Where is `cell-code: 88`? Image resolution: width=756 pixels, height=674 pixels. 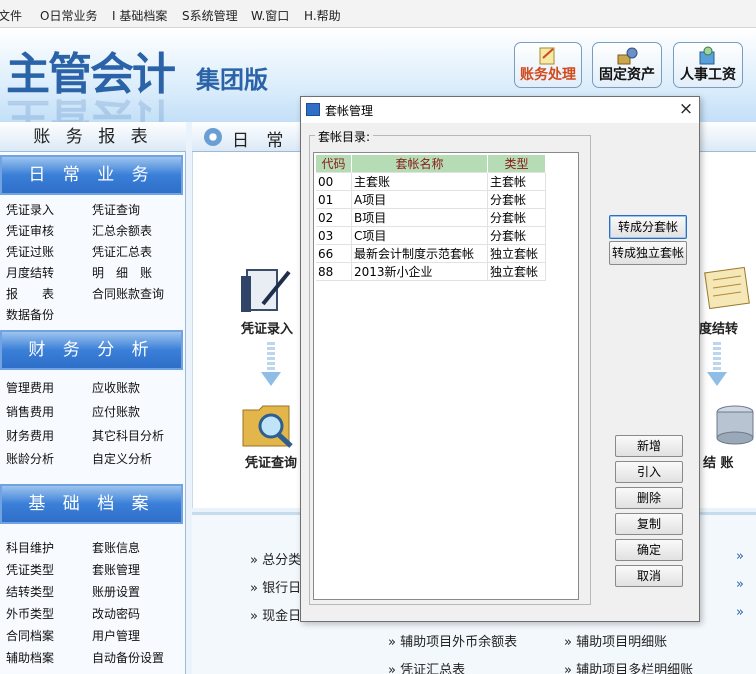
cell-code: 88 is located at coordinates (334, 272).